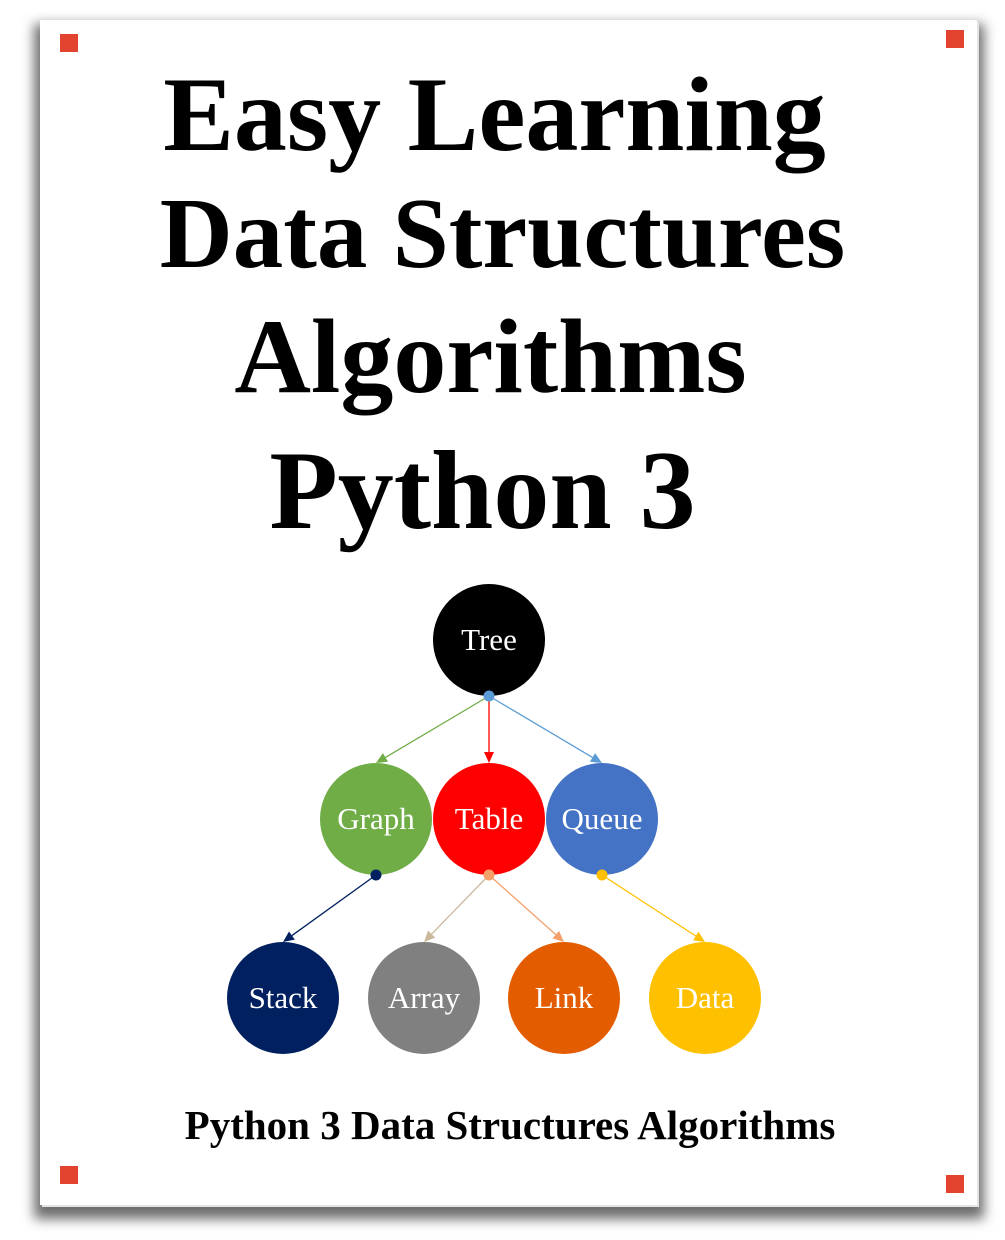  Describe the element at coordinates (602, 875) in the screenshot. I see `connector-dot-queue` at that location.